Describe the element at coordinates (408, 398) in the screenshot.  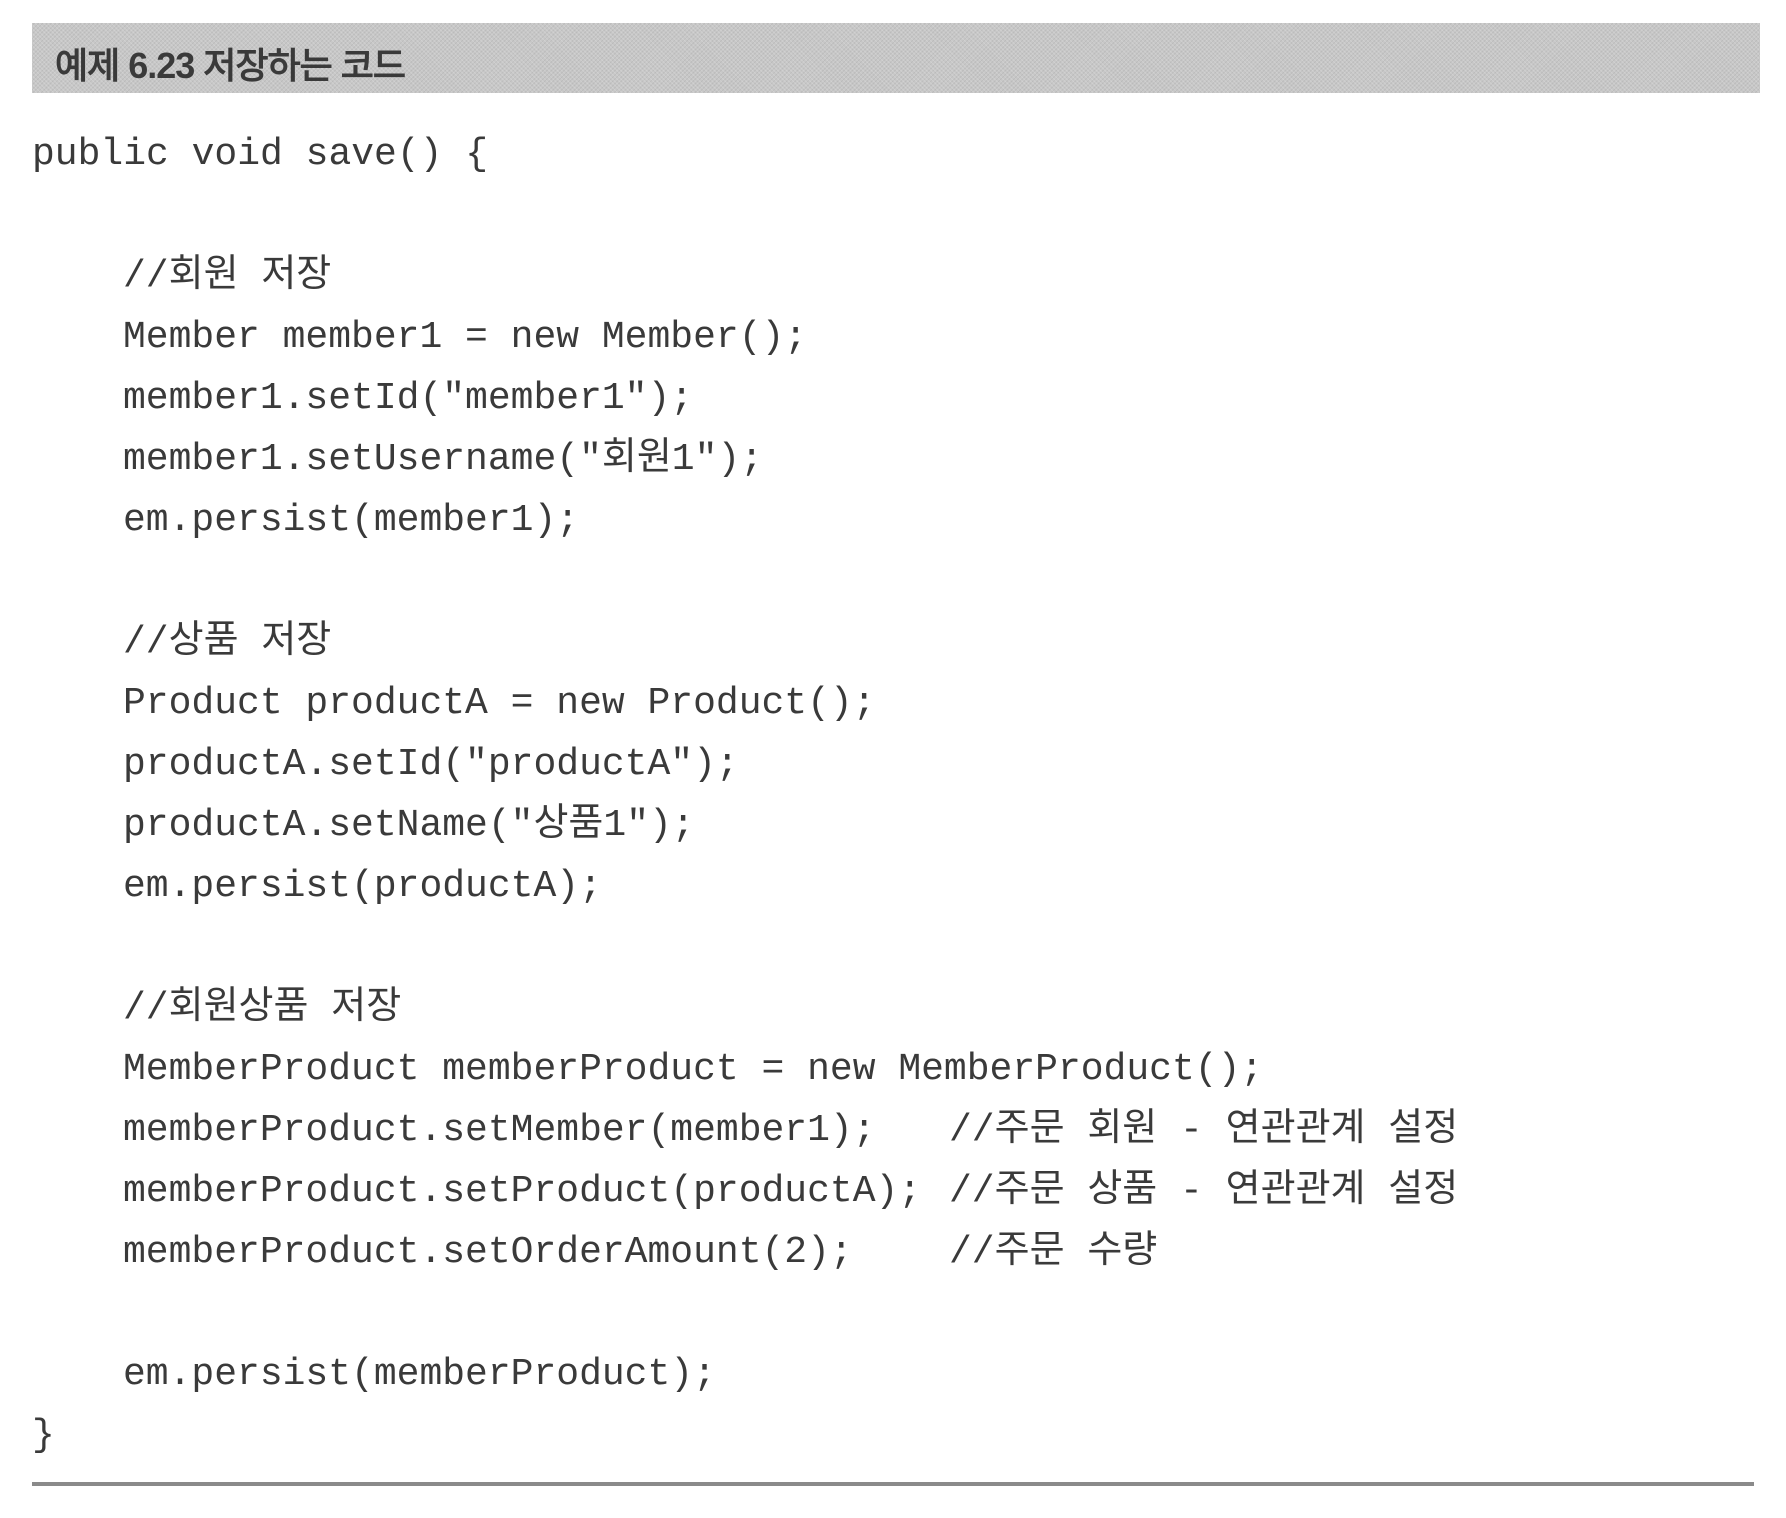
I see `code-line: member1.setId("member1");` at that location.